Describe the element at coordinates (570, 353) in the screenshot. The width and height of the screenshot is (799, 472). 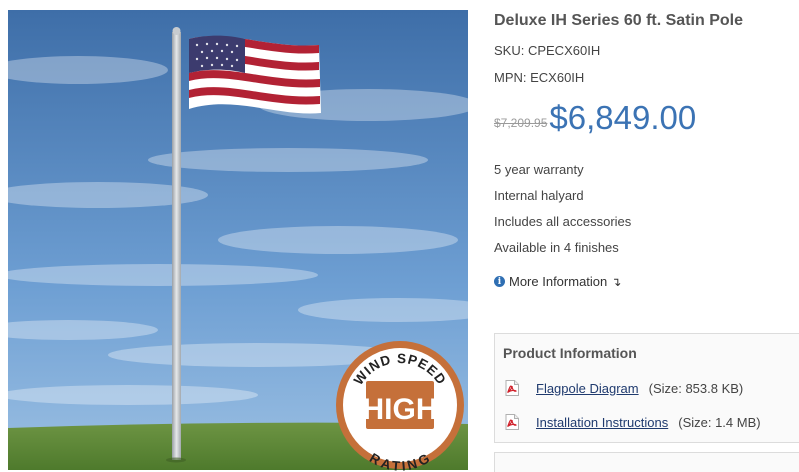
I see `product-information-title: Product Information` at that location.